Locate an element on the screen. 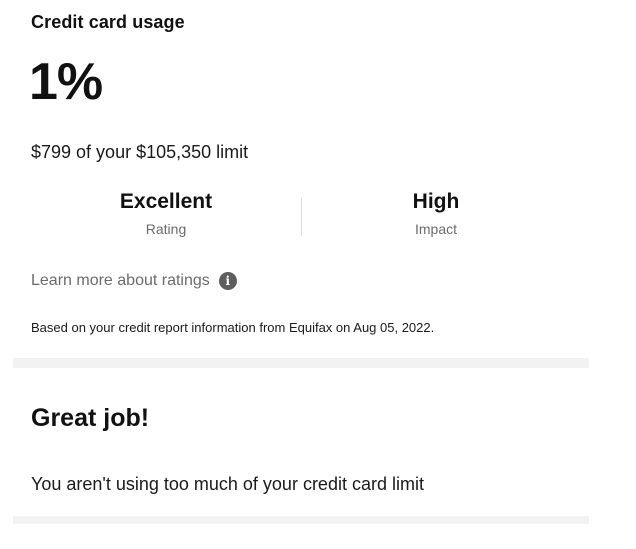  impact-label: Impact is located at coordinates (435, 229).